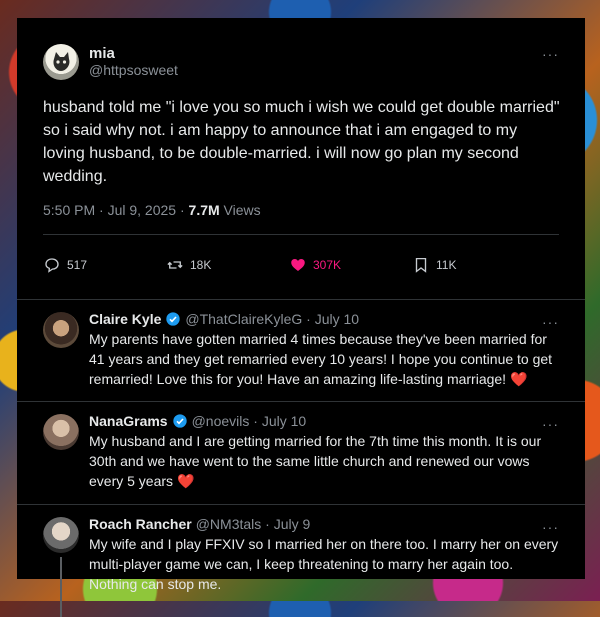  What do you see at coordinates (350, 265) in the screenshot?
I see `like-button: 307K` at bounding box center [350, 265].